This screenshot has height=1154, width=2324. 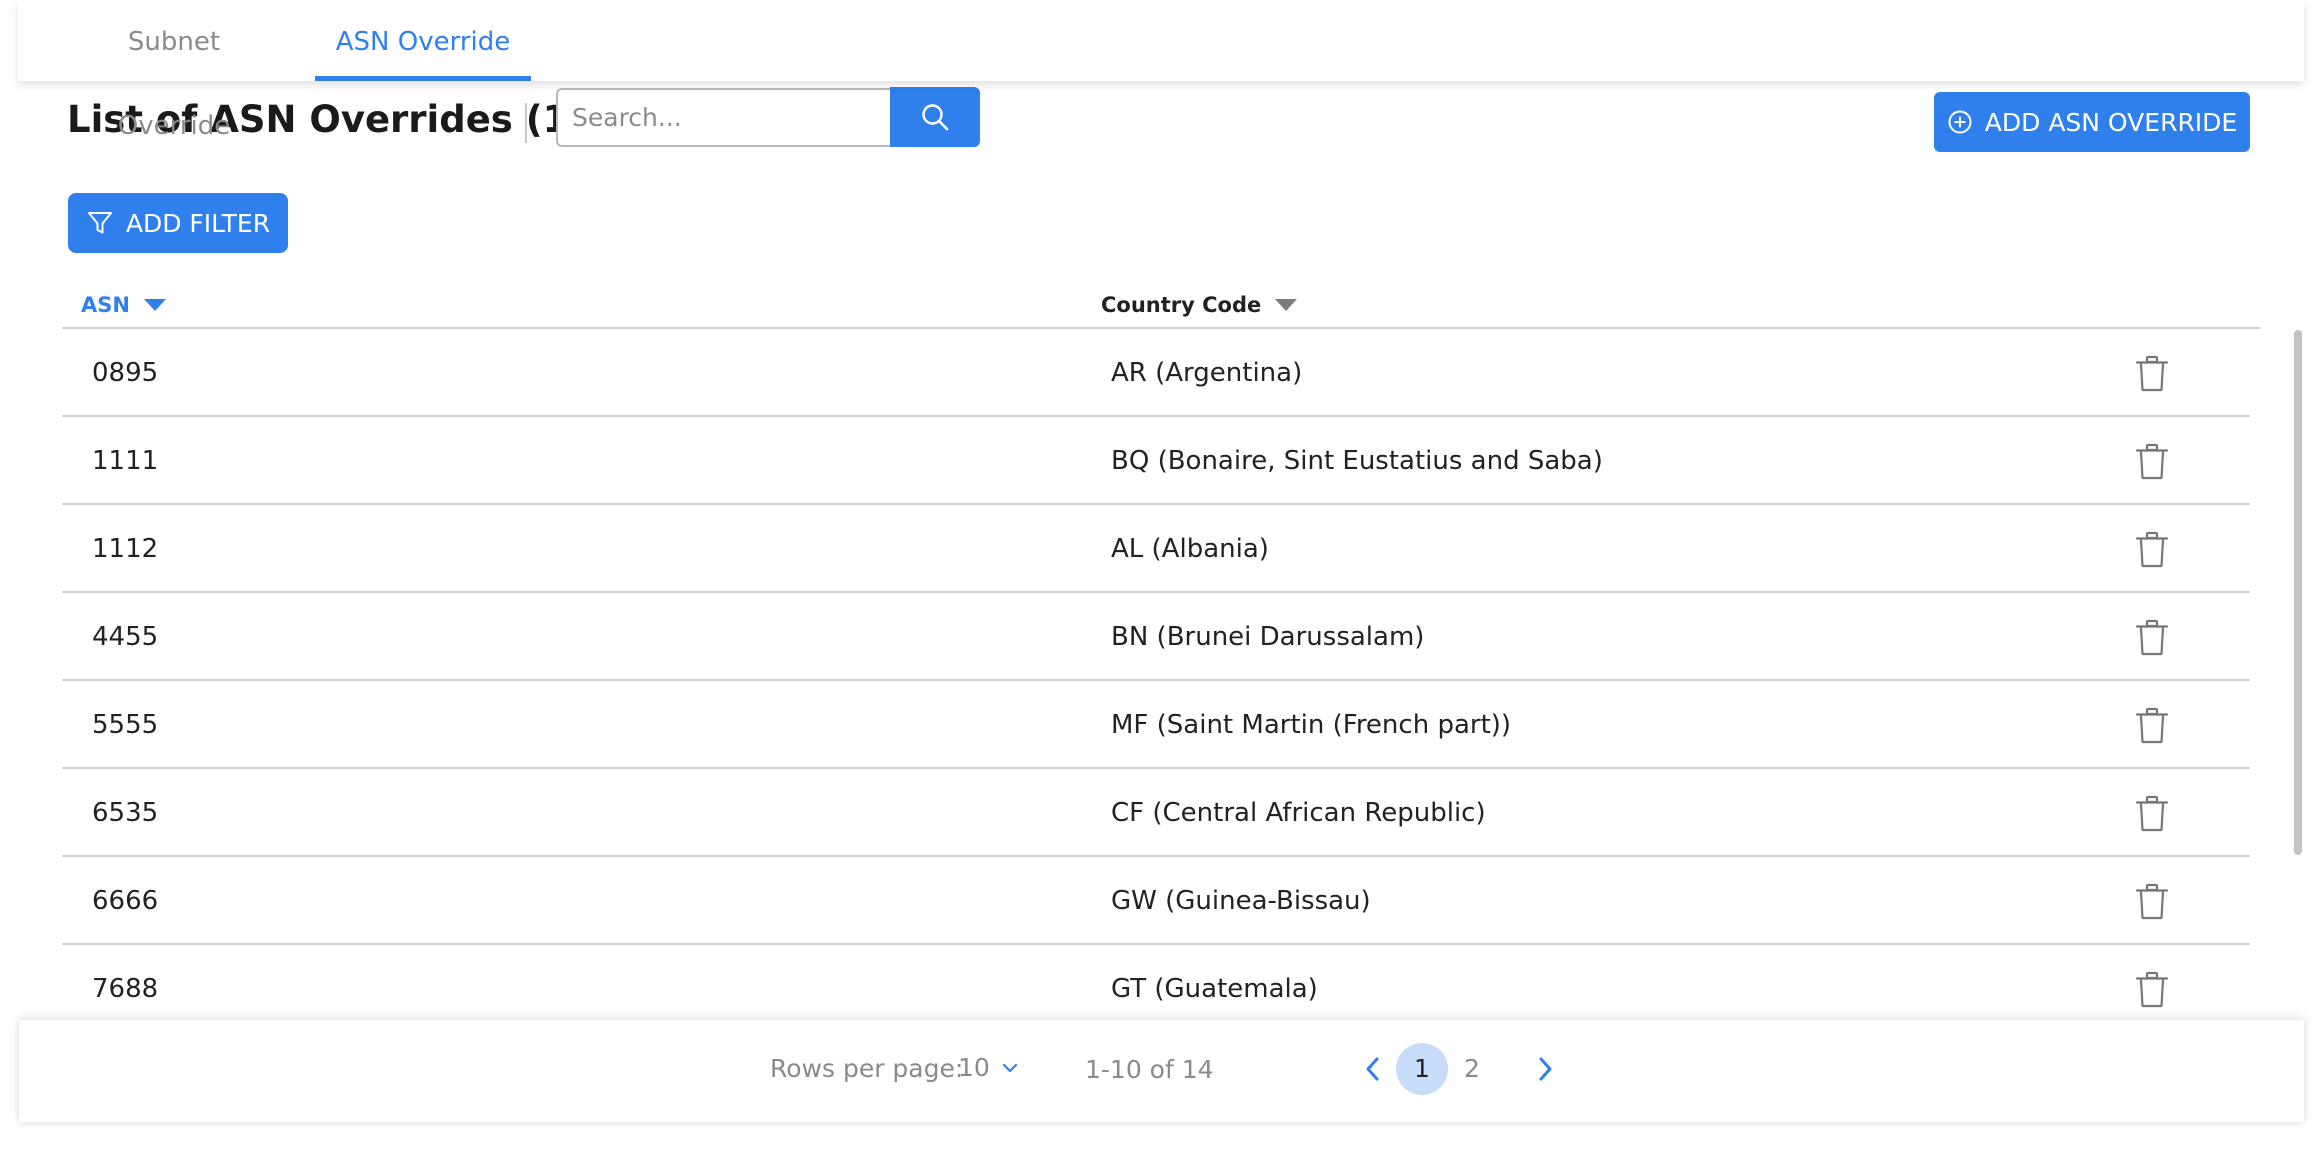 I want to click on table-row: 5555 MF (Saint Martin (French part)), so click(x=1156, y=725).